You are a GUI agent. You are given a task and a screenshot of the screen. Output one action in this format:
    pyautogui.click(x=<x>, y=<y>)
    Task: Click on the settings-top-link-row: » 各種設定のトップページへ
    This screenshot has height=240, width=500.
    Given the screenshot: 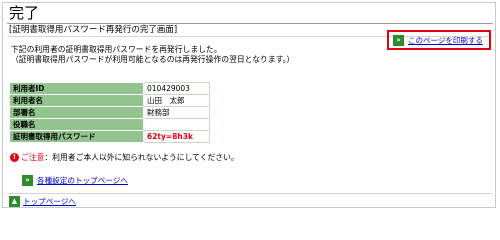 What is the action you would take?
    pyautogui.click(x=75, y=180)
    